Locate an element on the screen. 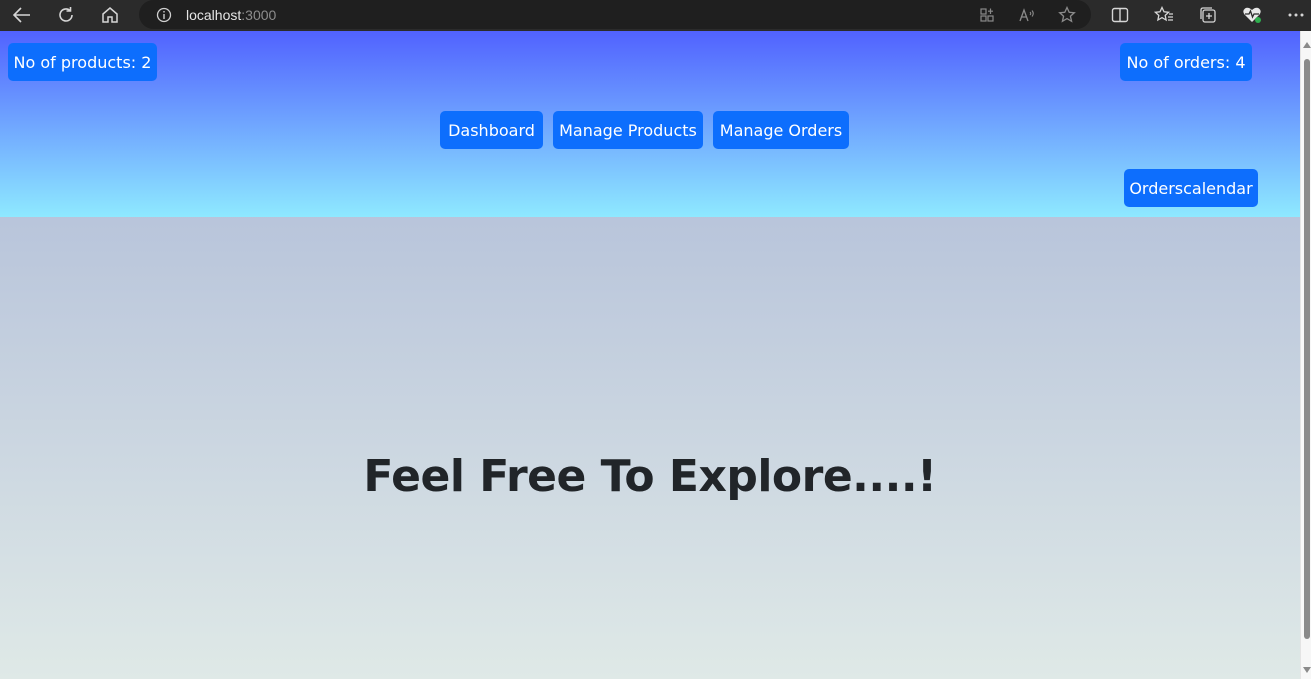  url-port: :3000 is located at coordinates (259, 14).